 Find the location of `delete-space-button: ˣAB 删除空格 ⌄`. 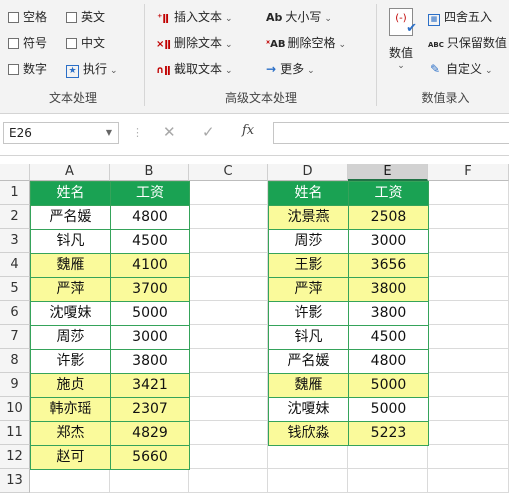

delete-space-button: ˣAB 删除空格 ⌄ is located at coordinates (306, 44).